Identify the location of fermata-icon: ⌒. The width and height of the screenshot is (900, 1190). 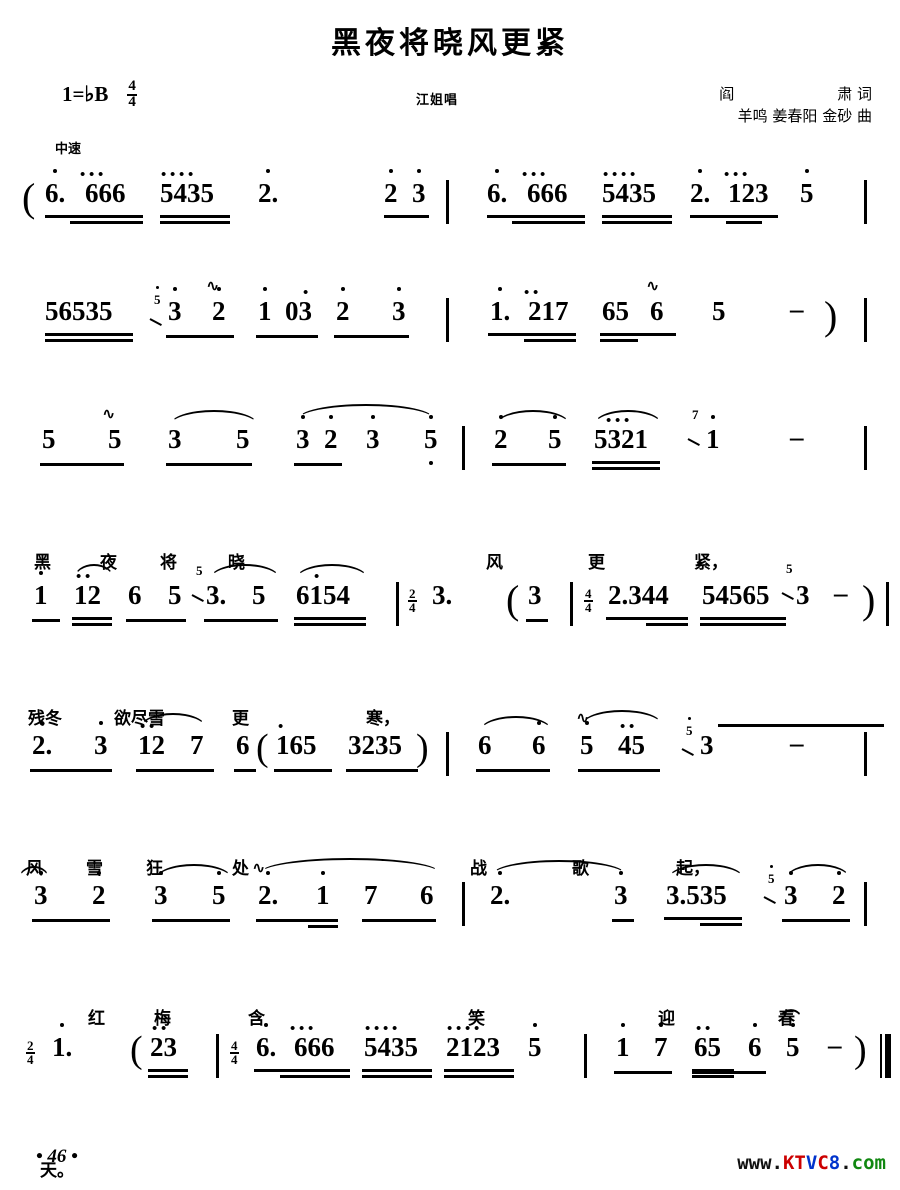
(791, 1019).